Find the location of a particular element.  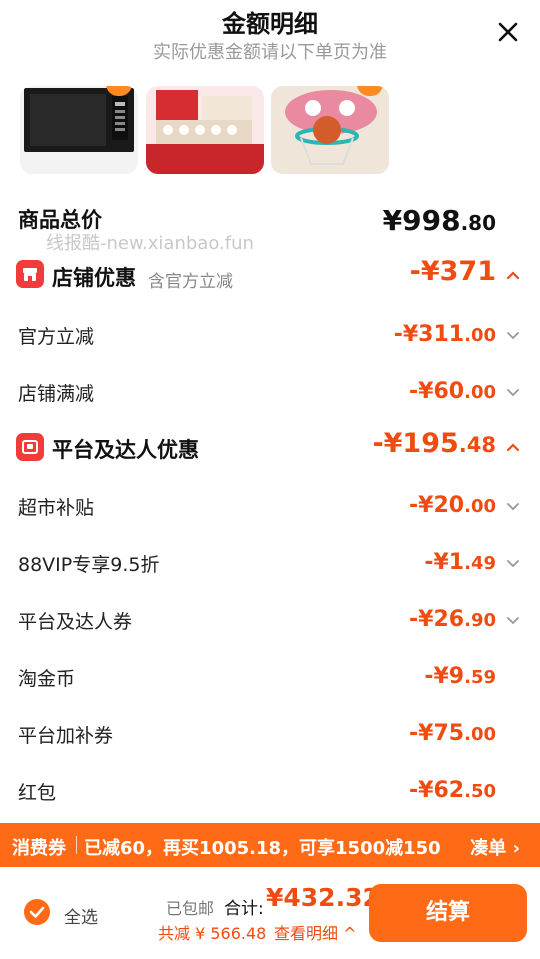

total-price-value: ¥998.80 is located at coordinates (439, 220).